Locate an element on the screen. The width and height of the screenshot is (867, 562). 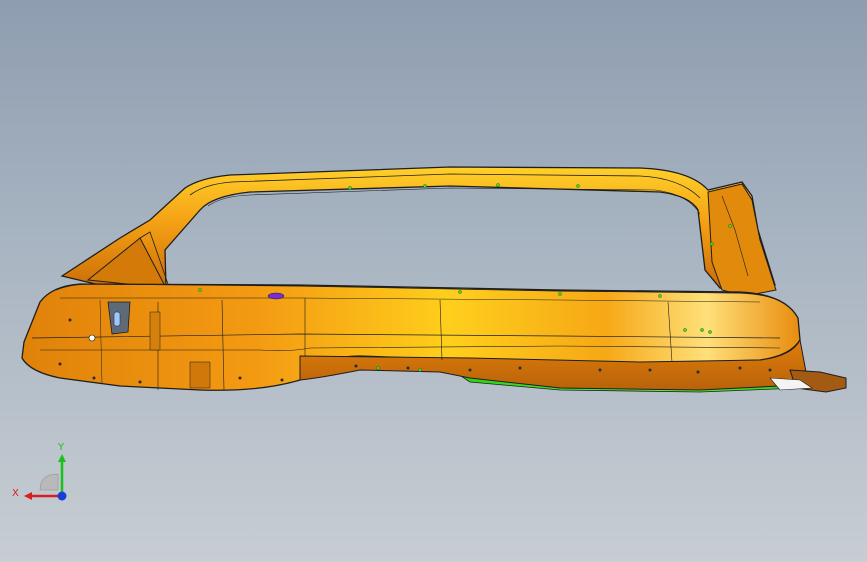
triad-y-arrow is located at coordinates (62, 458).